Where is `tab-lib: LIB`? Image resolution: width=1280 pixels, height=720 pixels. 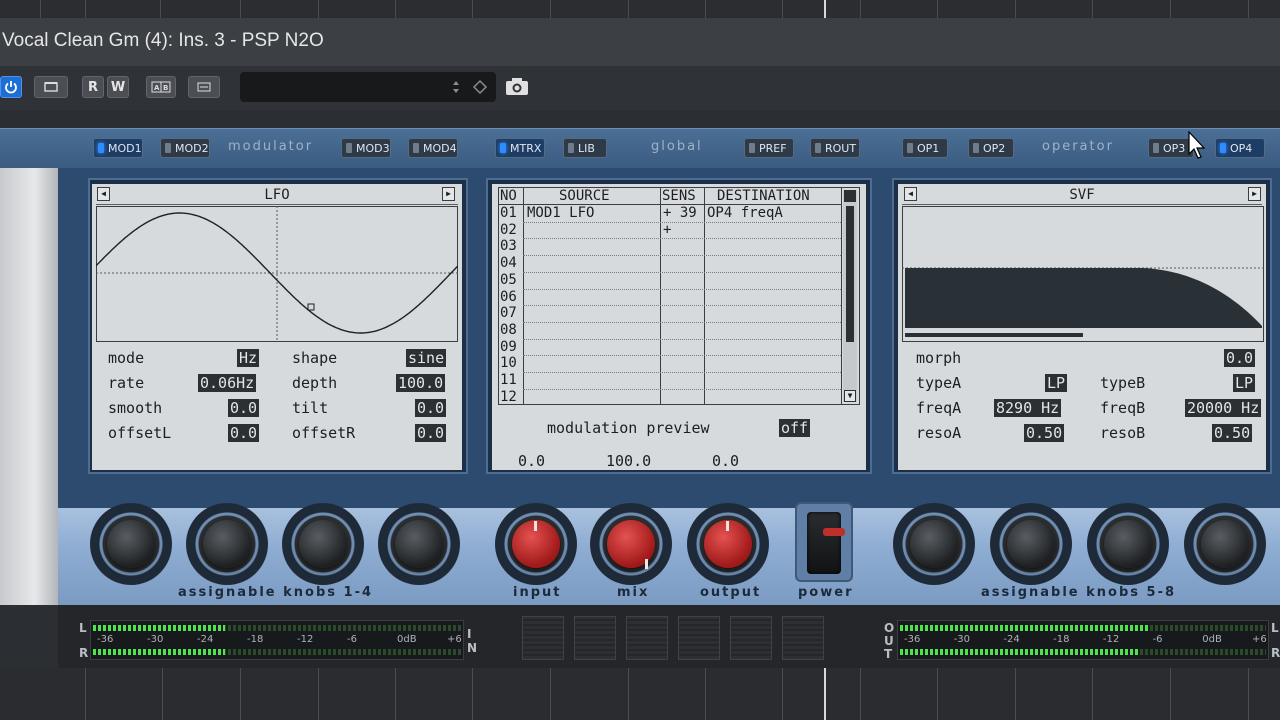 tab-lib: LIB is located at coordinates (585, 148).